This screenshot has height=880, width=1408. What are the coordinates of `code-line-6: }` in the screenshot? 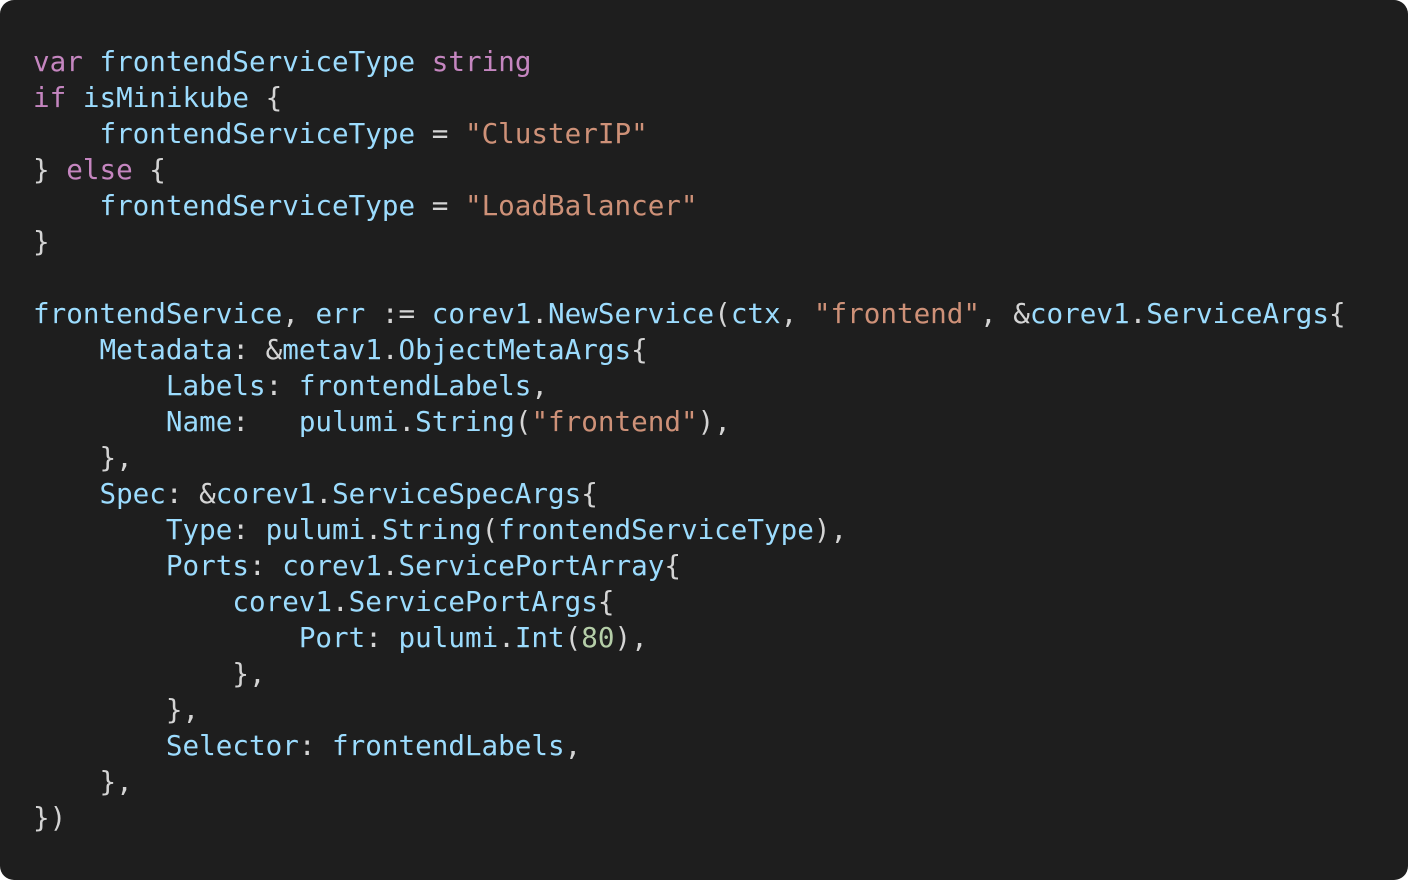 It's located at (720, 242).